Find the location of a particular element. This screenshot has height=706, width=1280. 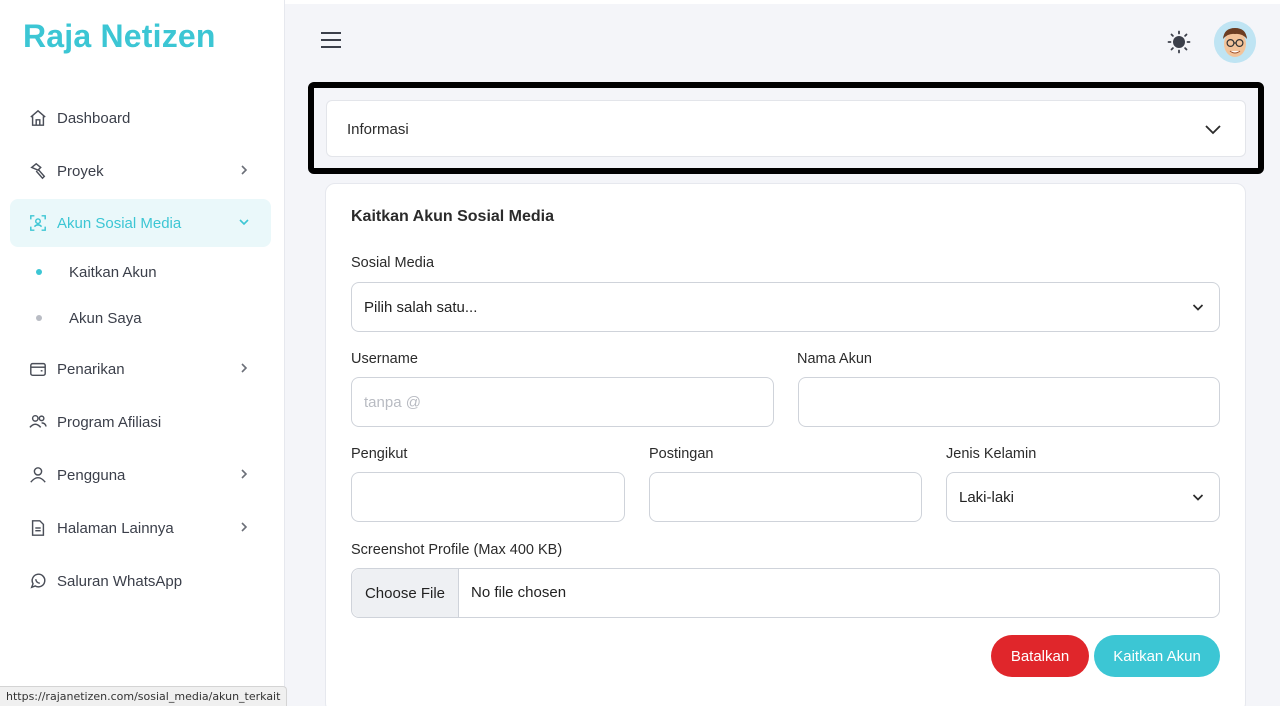

sidebar-item-saluran-whatsapp: Saluran WhatsApp is located at coordinates (140, 581).